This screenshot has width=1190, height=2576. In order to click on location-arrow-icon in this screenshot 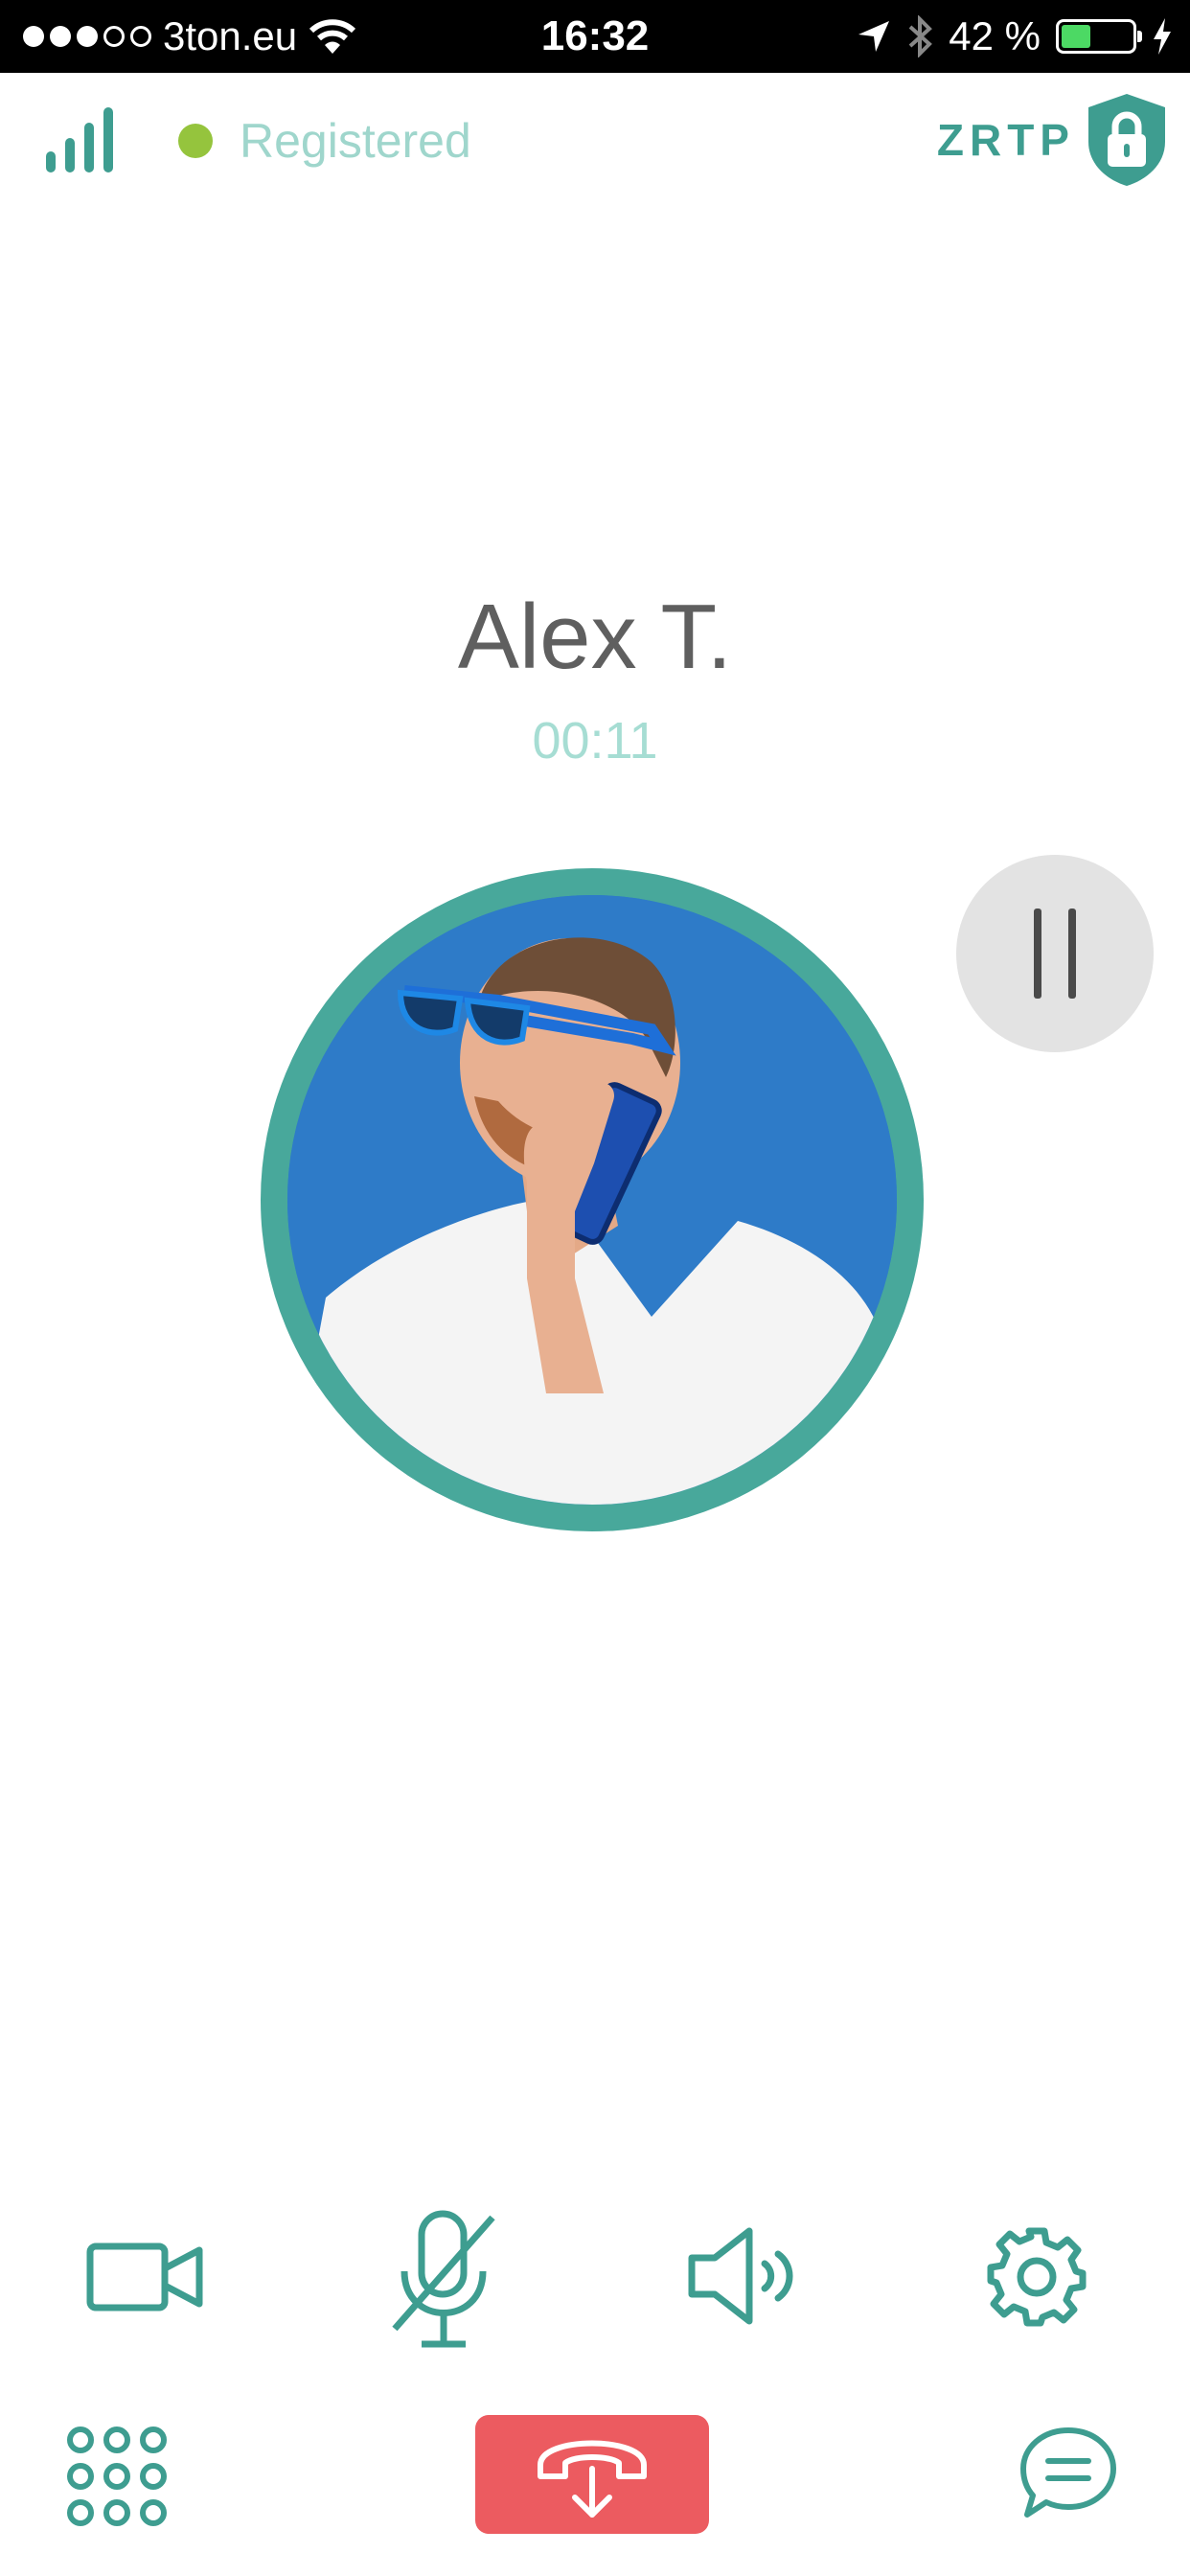, I will do `click(874, 36)`.